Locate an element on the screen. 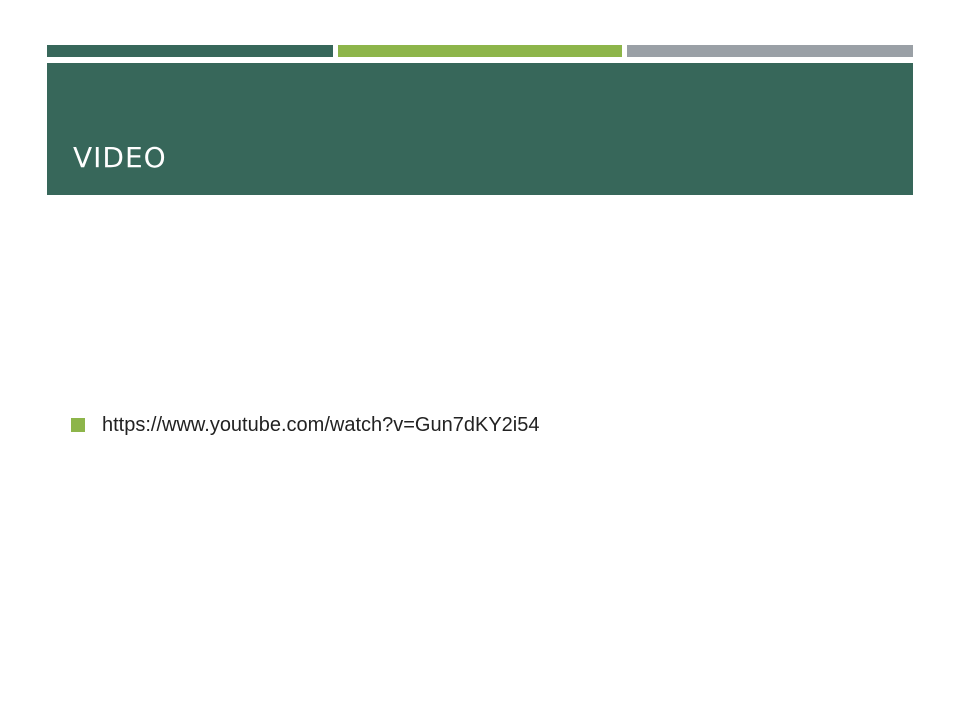 The image size is (960, 720). slide-title: VIDEO is located at coordinates (120, 157).